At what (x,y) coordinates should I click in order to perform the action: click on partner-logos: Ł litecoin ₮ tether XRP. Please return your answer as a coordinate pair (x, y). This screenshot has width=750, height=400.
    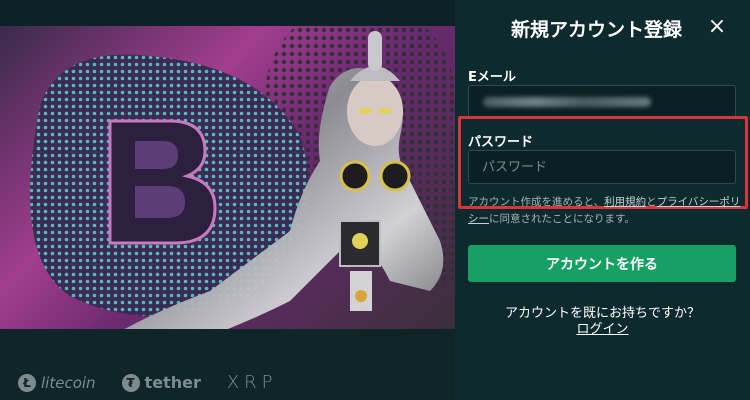
    Looking at the image, I should click on (148, 382).